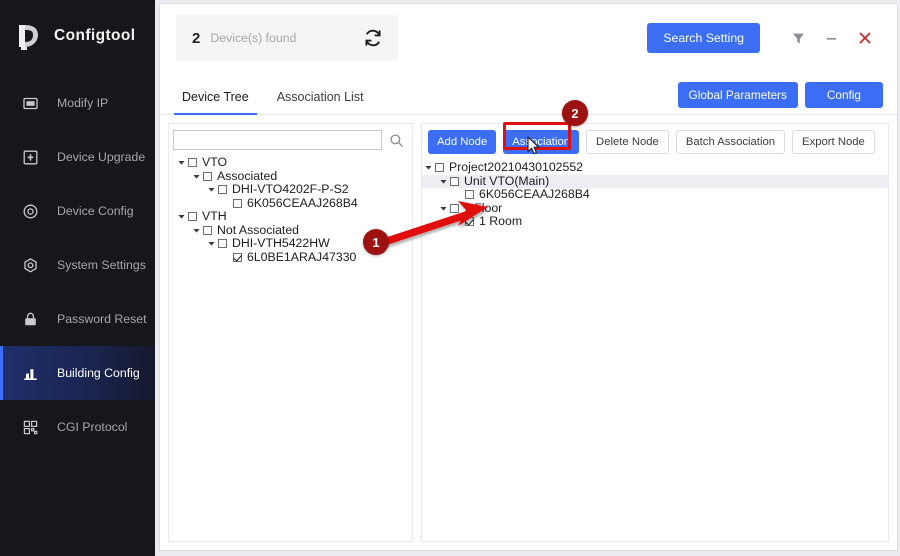  I want to click on sidebar-item-device-config: Device Config, so click(77, 211).